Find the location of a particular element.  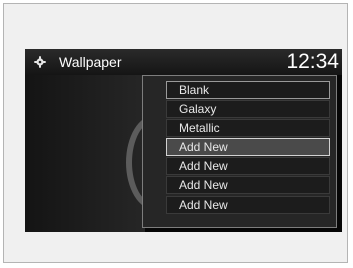

screen-title: Wallpaper is located at coordinates (90, 62).